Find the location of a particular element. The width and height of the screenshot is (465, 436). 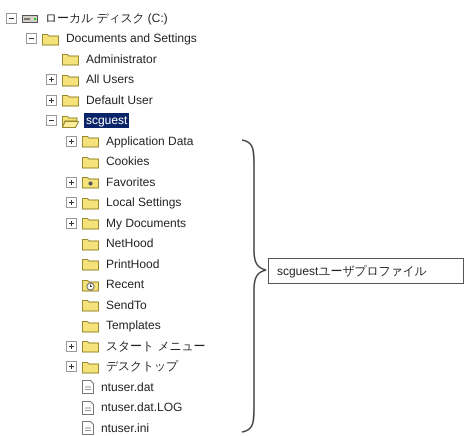

tree-item: Default User is located at coordinates (119, 100).